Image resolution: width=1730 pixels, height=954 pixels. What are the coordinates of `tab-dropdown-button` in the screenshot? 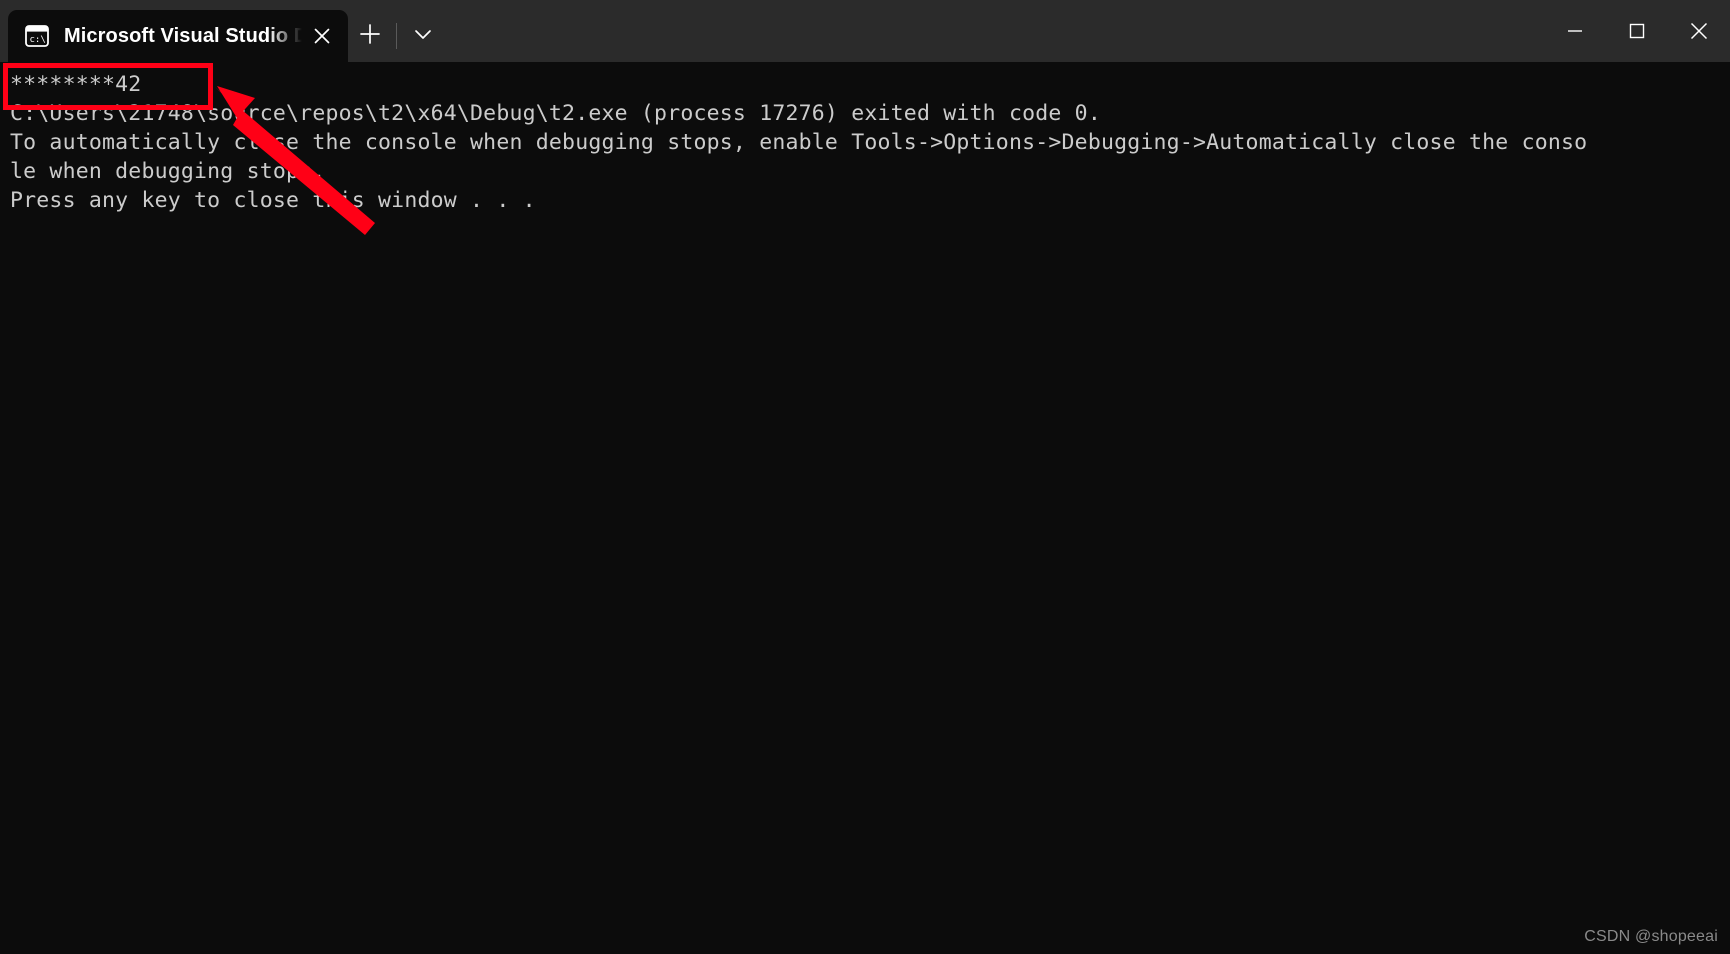 It's located at (423, 36).